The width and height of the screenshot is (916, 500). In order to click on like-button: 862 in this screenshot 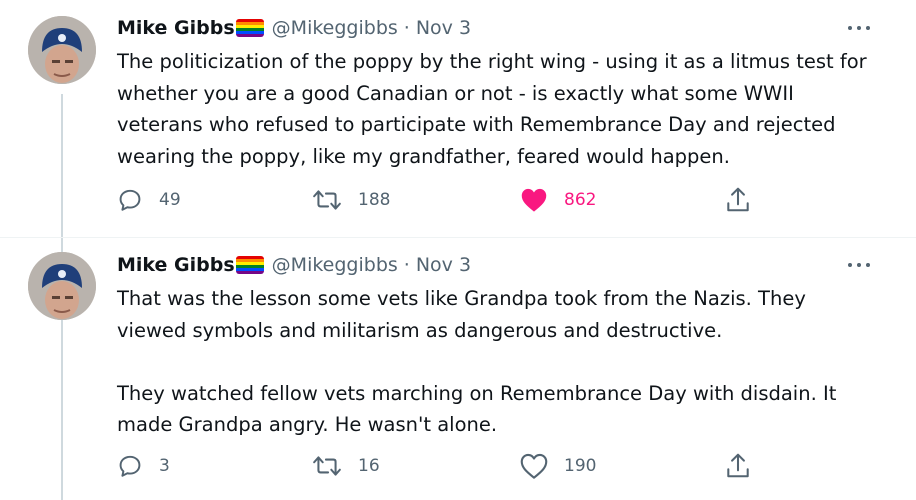, I will do `click(558, 200)`.